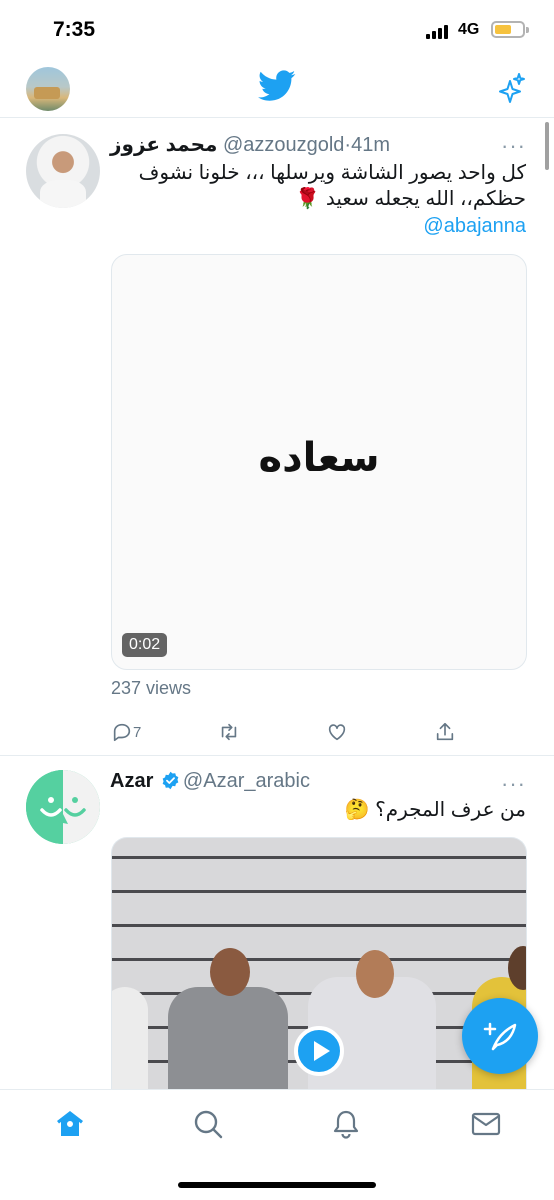 The width and height of the screenshot is (554, 1200). I want to click on sparkle-icon, so click(511, 89).